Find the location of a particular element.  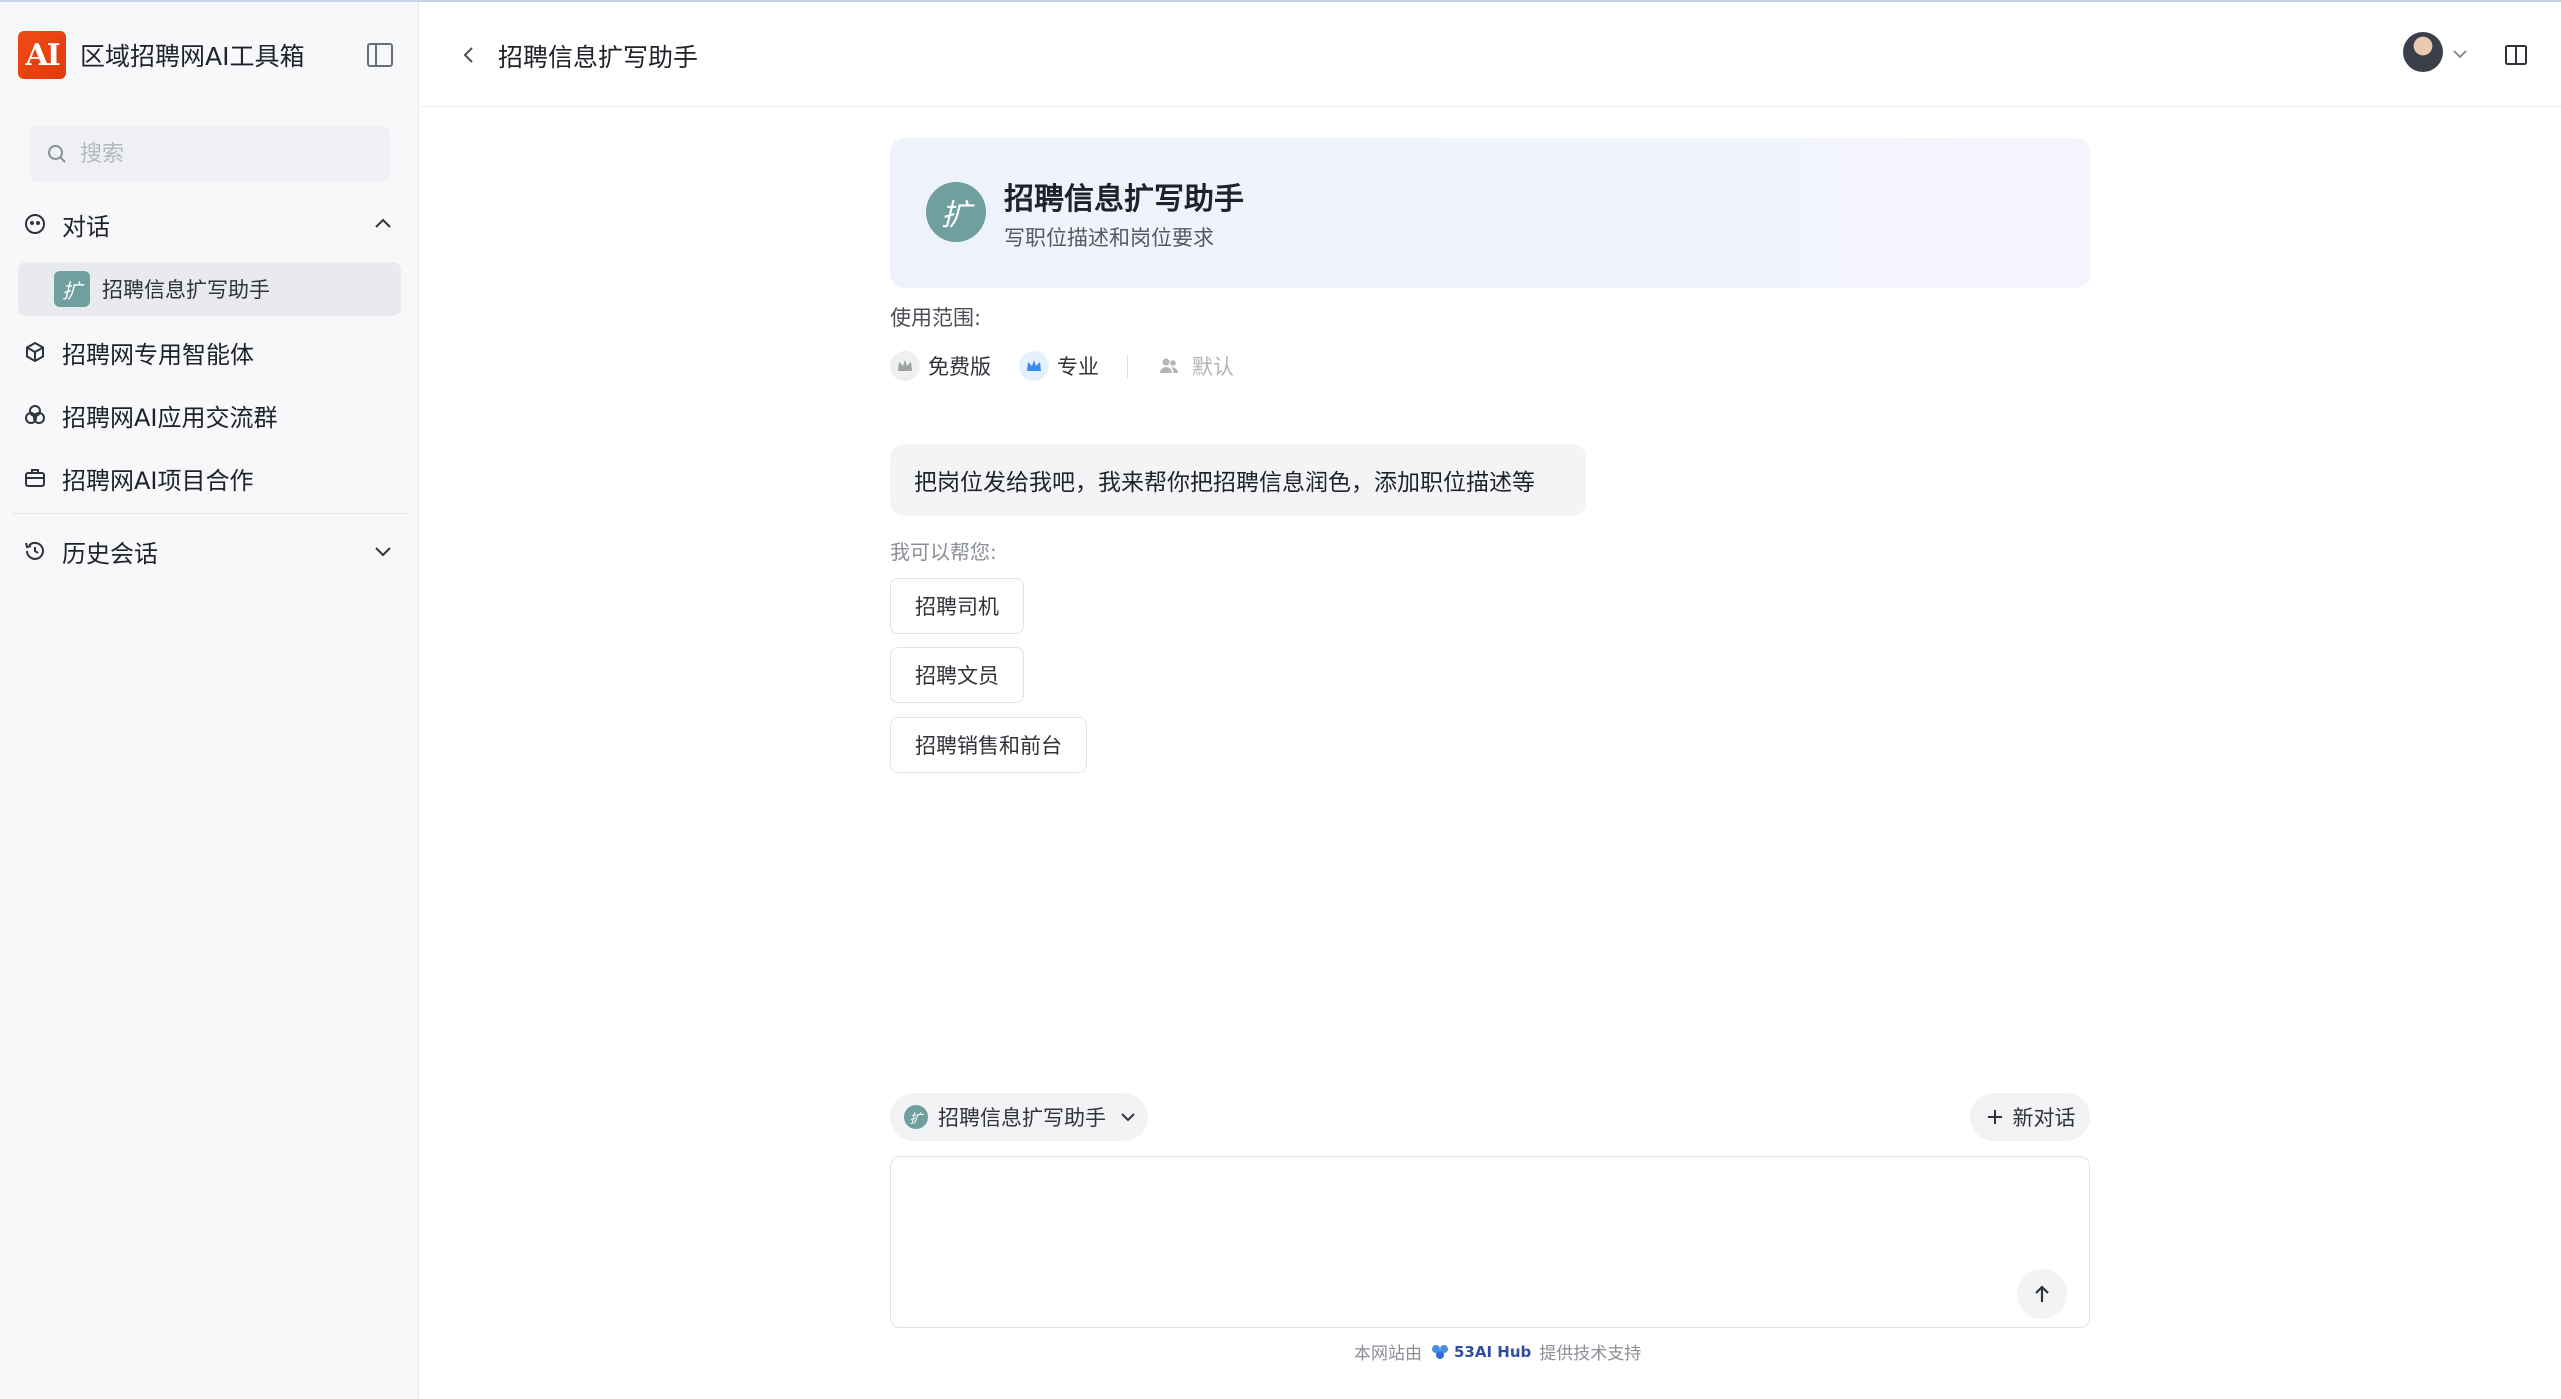

circles-icon is located at coordinates (35, 415).